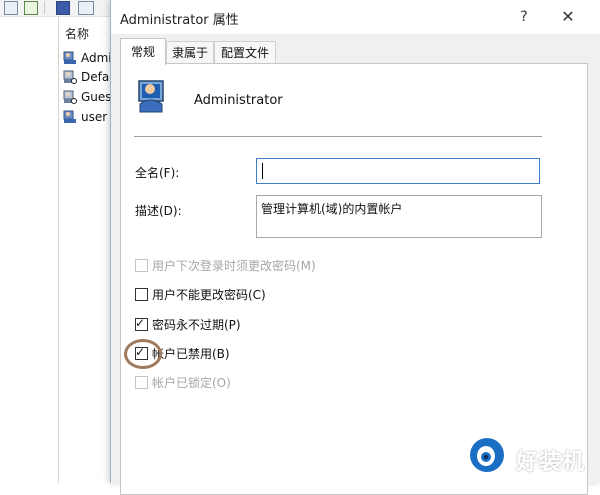 The height and width of the screenshot is (495, 600). I want to click on watermark-logo, so click(487, 455).